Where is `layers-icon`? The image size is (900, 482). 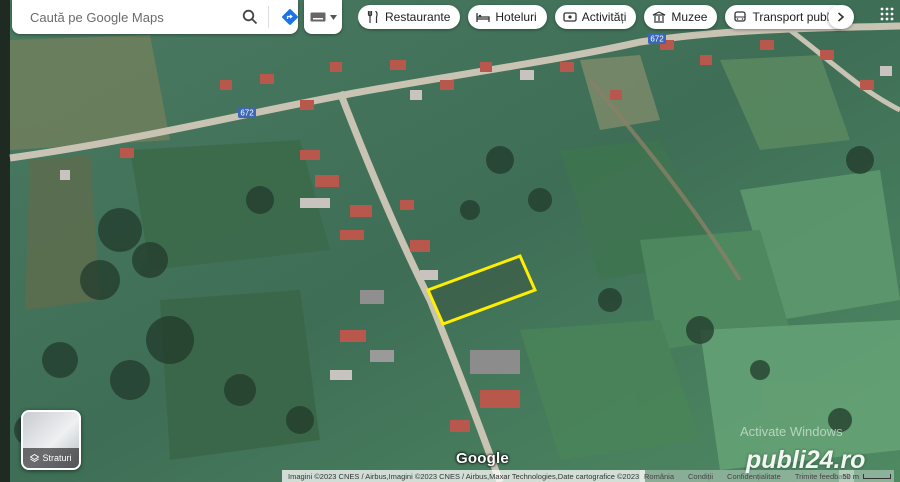 layers-icon is located at coordinates (35, 457).